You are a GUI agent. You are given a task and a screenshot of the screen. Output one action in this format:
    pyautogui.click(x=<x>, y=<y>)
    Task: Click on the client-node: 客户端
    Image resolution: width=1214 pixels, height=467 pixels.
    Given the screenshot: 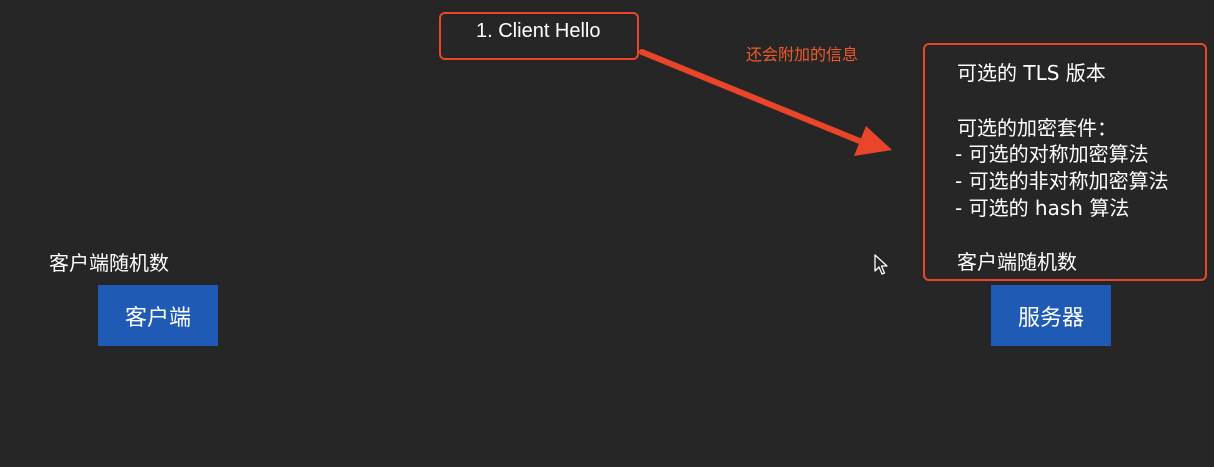 What is the action you would take?
    pyautogui.click(x=158, y=315)
    